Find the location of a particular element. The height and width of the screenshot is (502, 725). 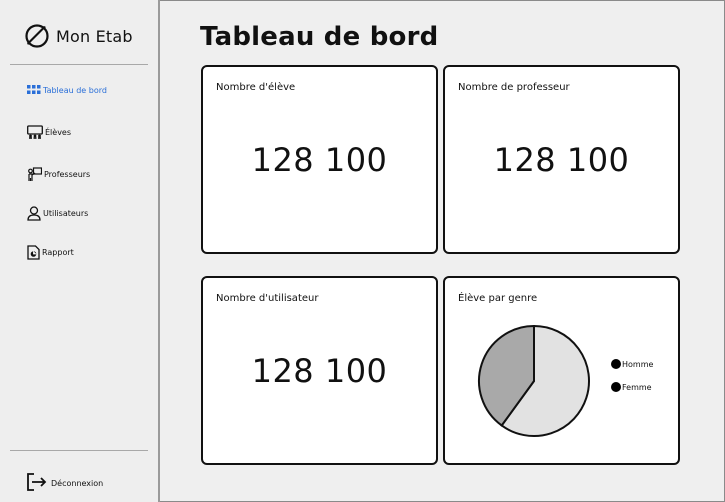

brand: Mon Etab is located at coordinates (78, 36).